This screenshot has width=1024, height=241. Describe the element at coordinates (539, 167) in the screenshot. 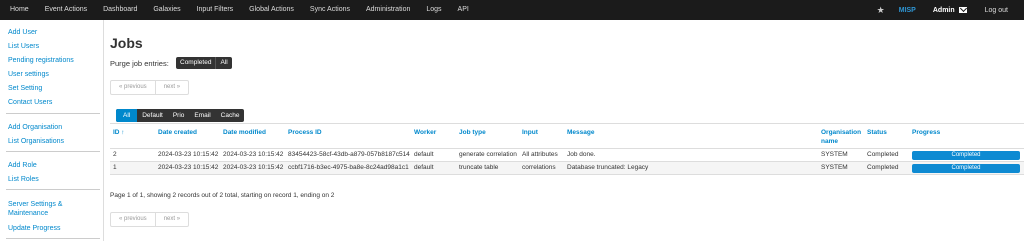

I see `cell-input: correlations` at that location.